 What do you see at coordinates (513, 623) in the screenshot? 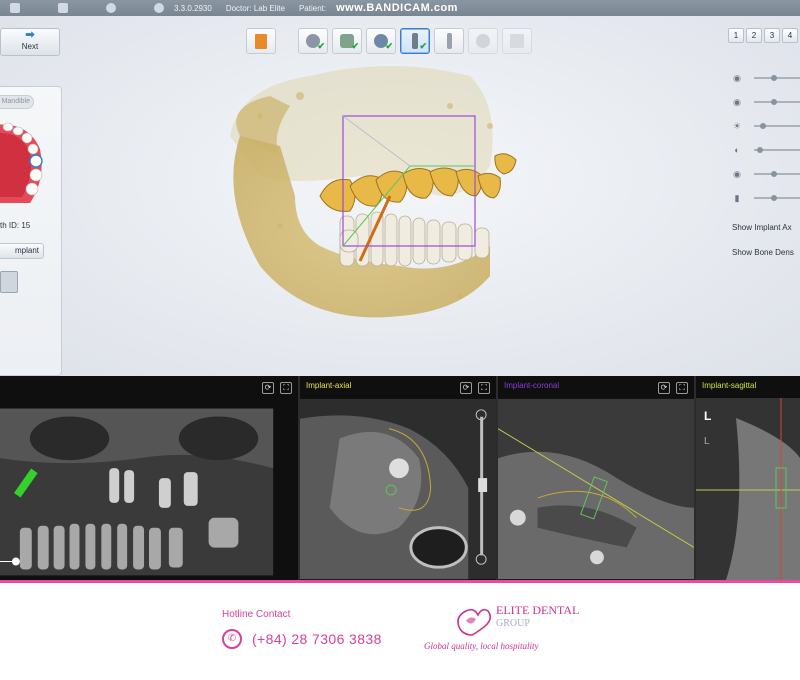
I see `brand-line-2: GROUP` at bounding box center [513, 623].